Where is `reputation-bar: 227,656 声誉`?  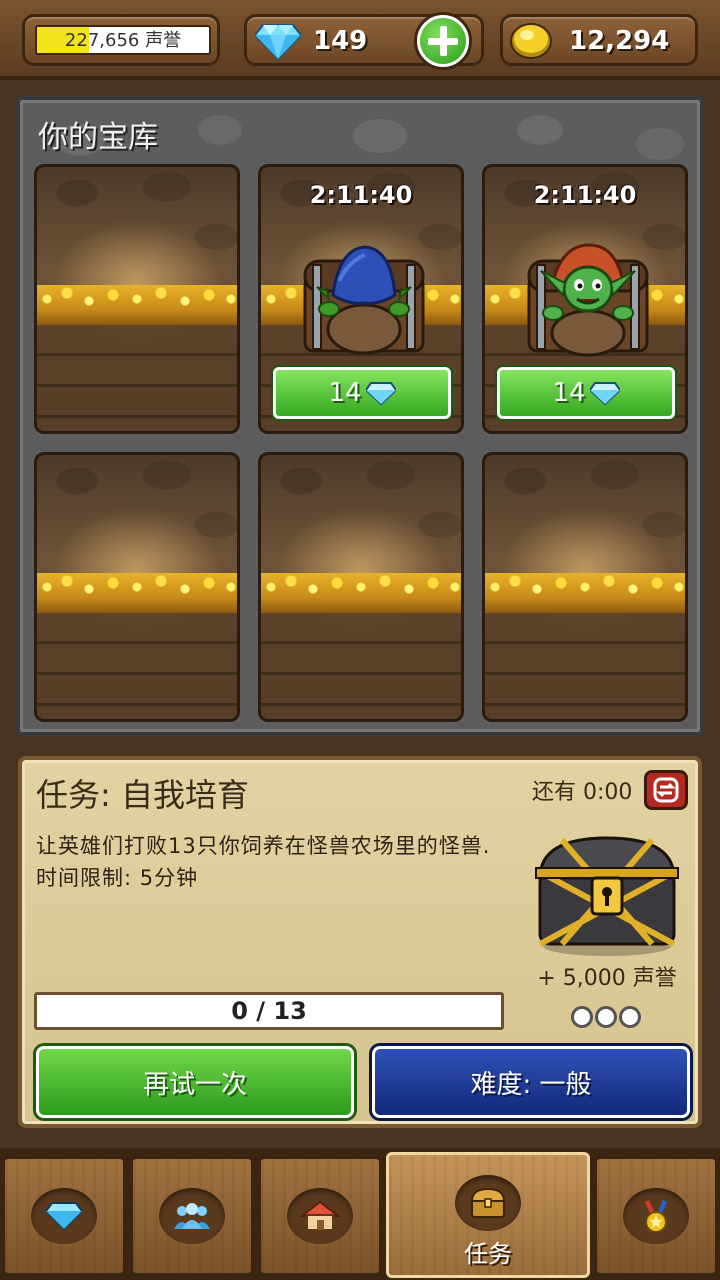
reputation-bar: 227,656 声誉 is located at coordinates (123, 40).